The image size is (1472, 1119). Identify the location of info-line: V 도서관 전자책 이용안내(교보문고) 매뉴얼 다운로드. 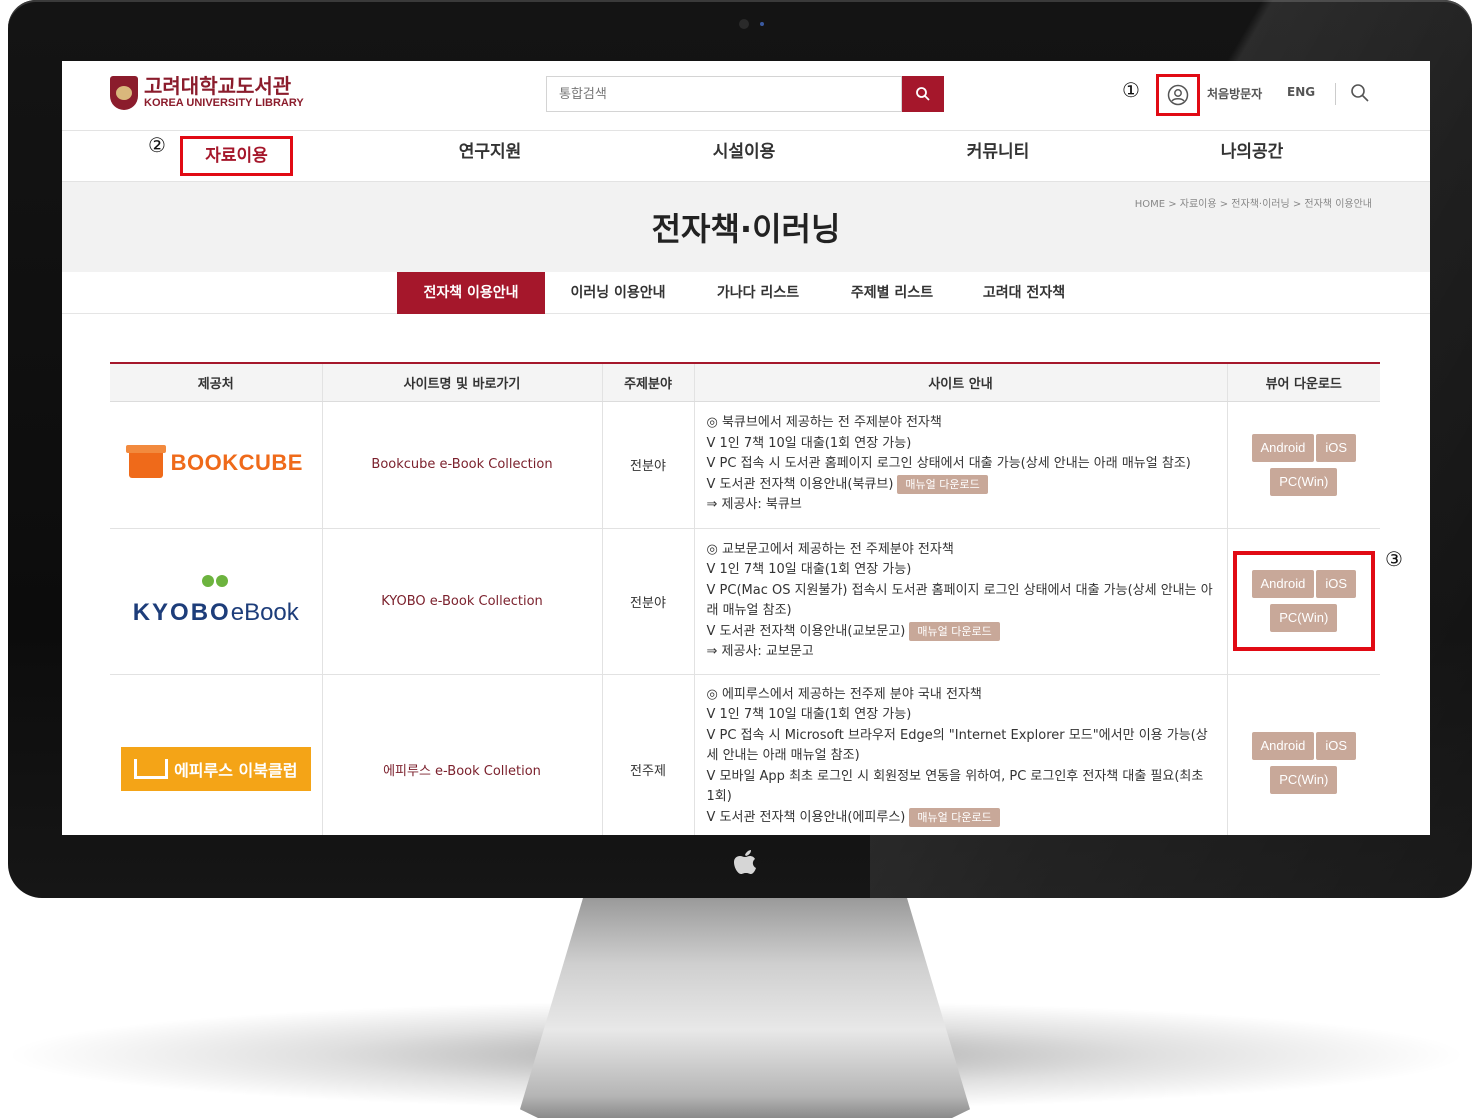
(960, 632).